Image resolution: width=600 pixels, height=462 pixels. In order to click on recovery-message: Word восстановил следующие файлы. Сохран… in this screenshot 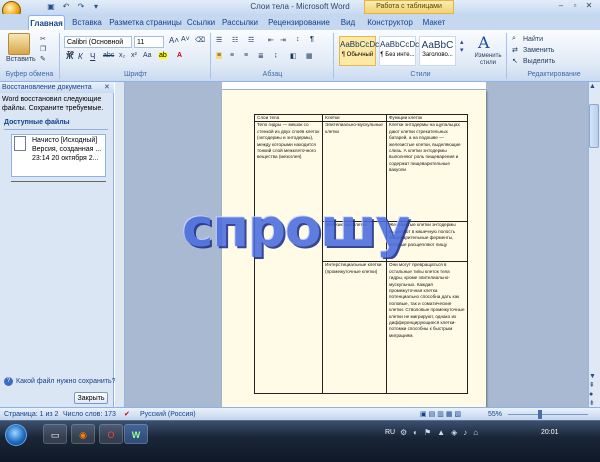, I will do `click(53, 104)`.